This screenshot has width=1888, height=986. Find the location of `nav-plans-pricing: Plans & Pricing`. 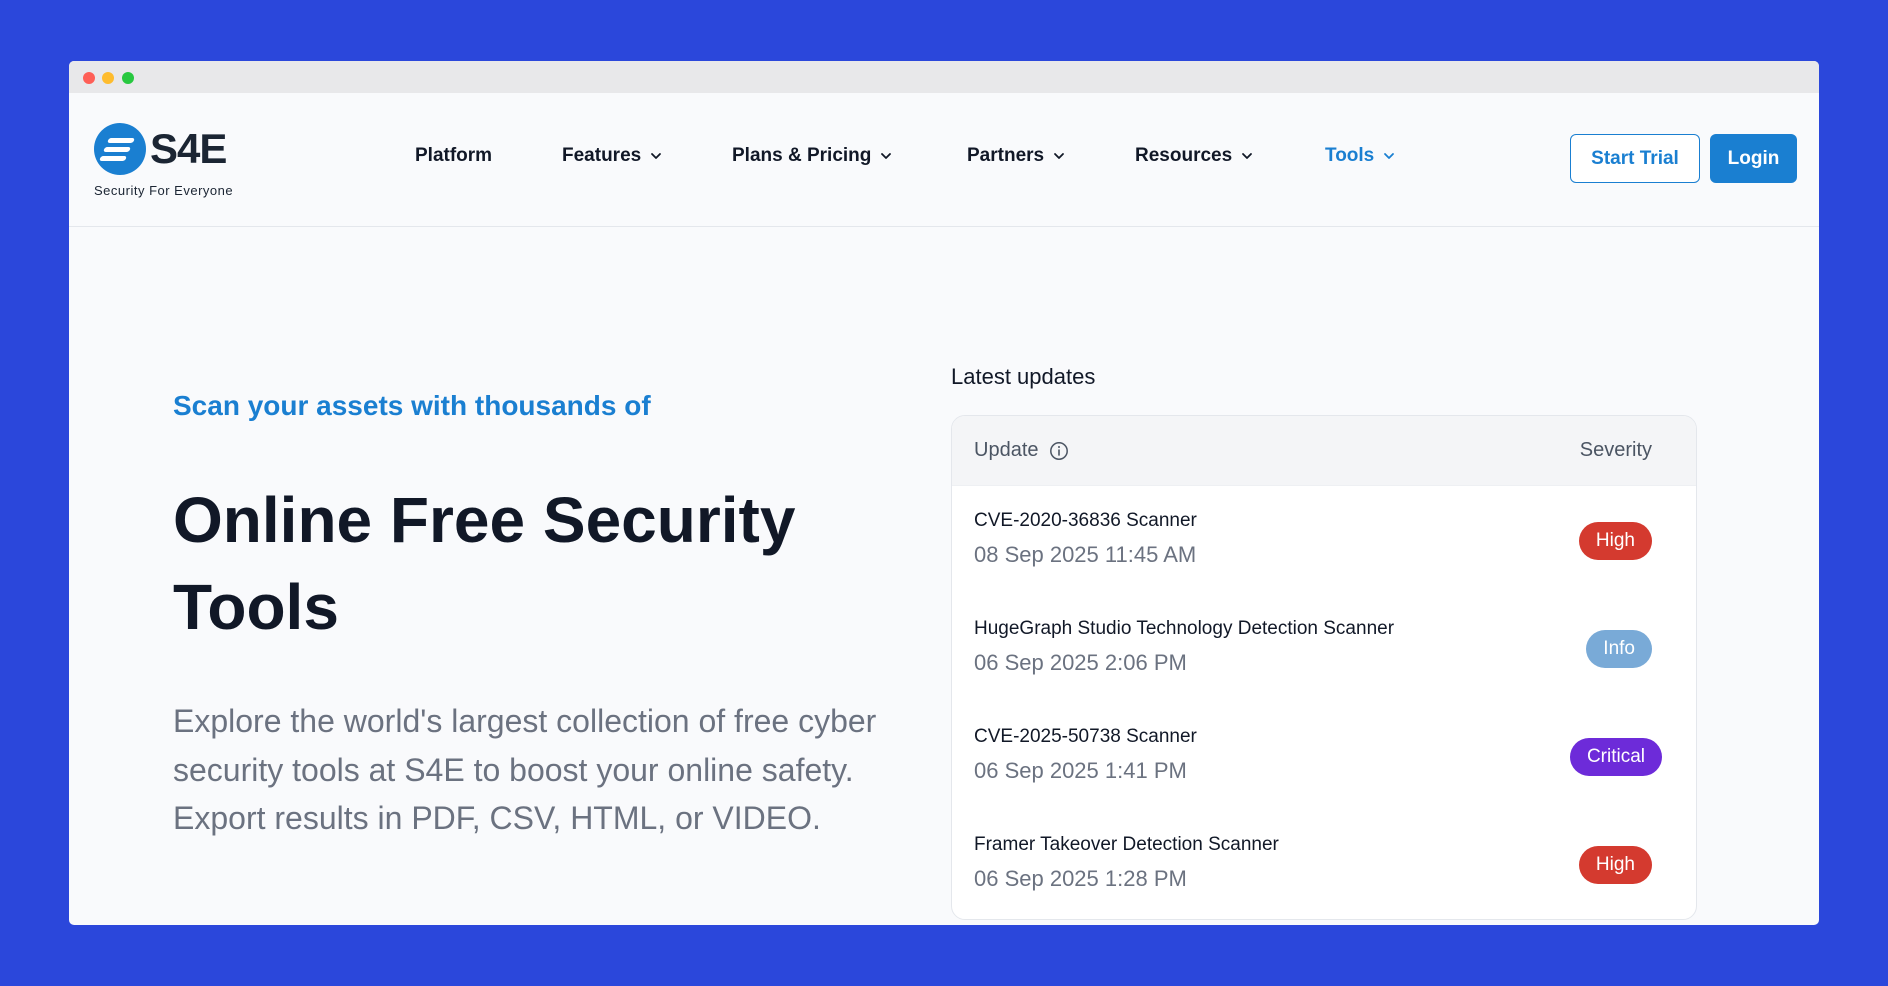

nav-plans-pricing: Plans & Pricing is located at coordinates (812, 156).